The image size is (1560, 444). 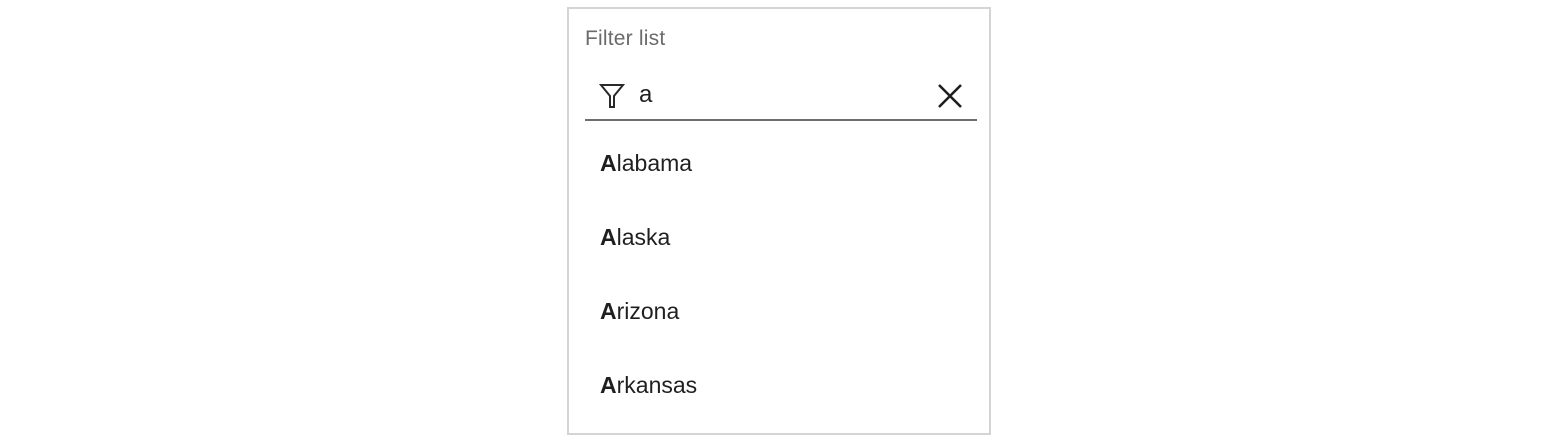 I want to click on list-item-rest: laska, so click(x=643, y=237).